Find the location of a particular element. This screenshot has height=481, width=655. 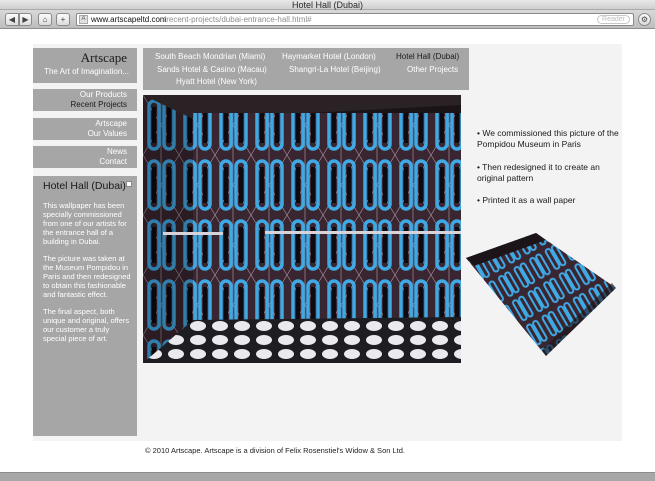

favicon-icon: A is located at coordinates (83, 19).